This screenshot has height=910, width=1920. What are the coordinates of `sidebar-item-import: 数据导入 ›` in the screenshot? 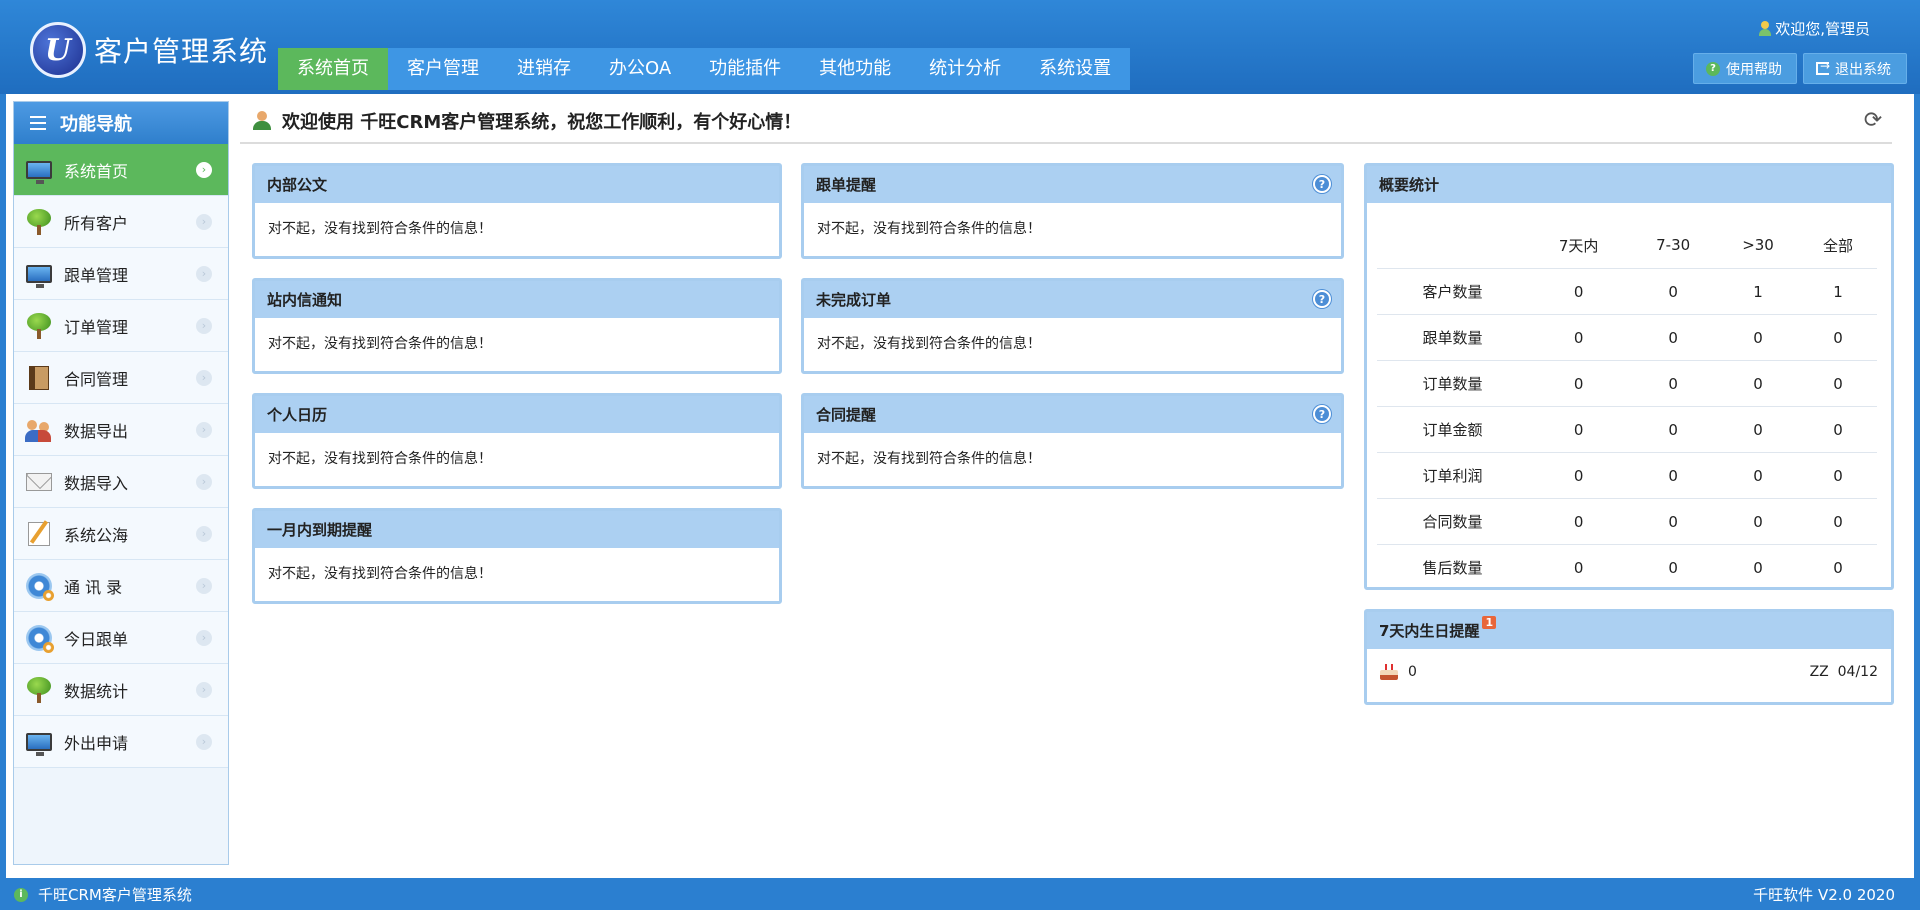 It's located at (121, 482).